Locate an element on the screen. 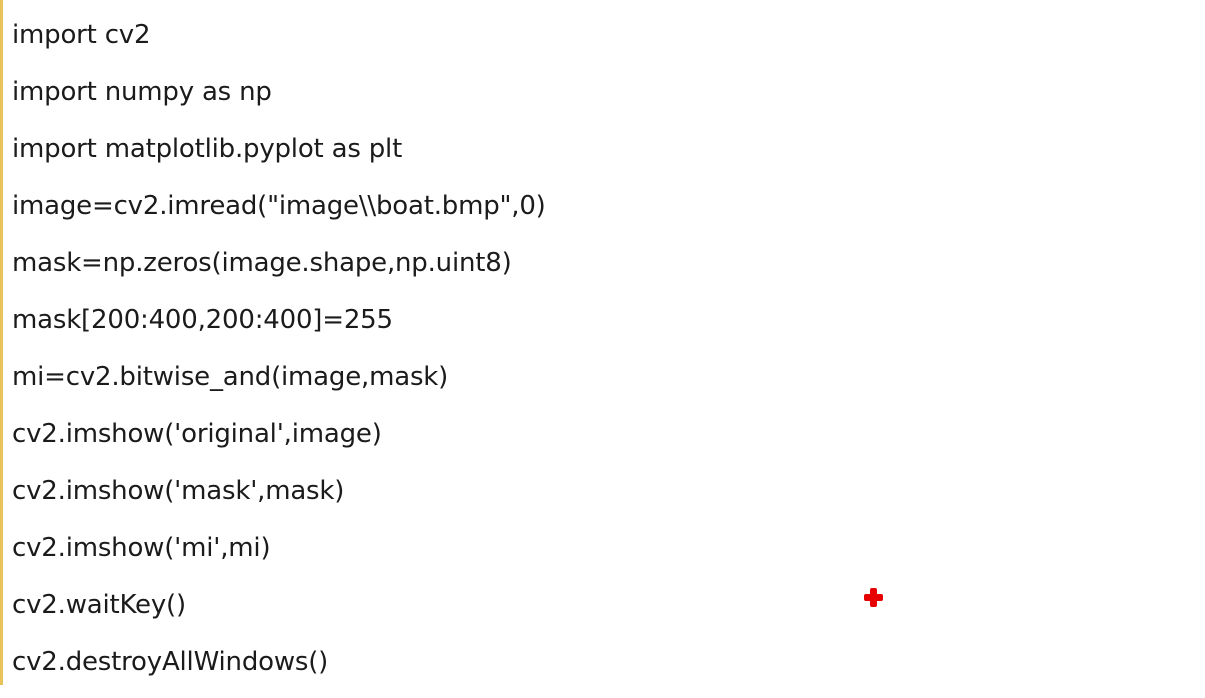 Image resolution: width=1205 pixels, height=698 pixels. code-line-11: cv2.waitKey() is located at coordinates (99, 605).